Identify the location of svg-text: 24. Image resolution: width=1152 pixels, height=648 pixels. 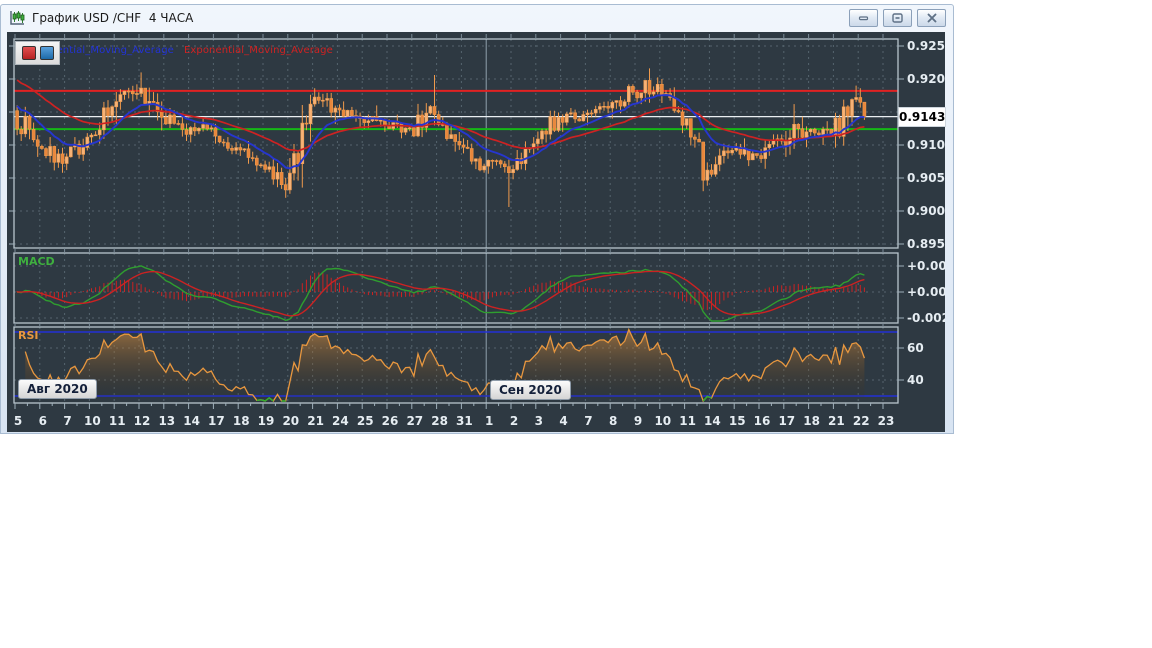
(340, 421).